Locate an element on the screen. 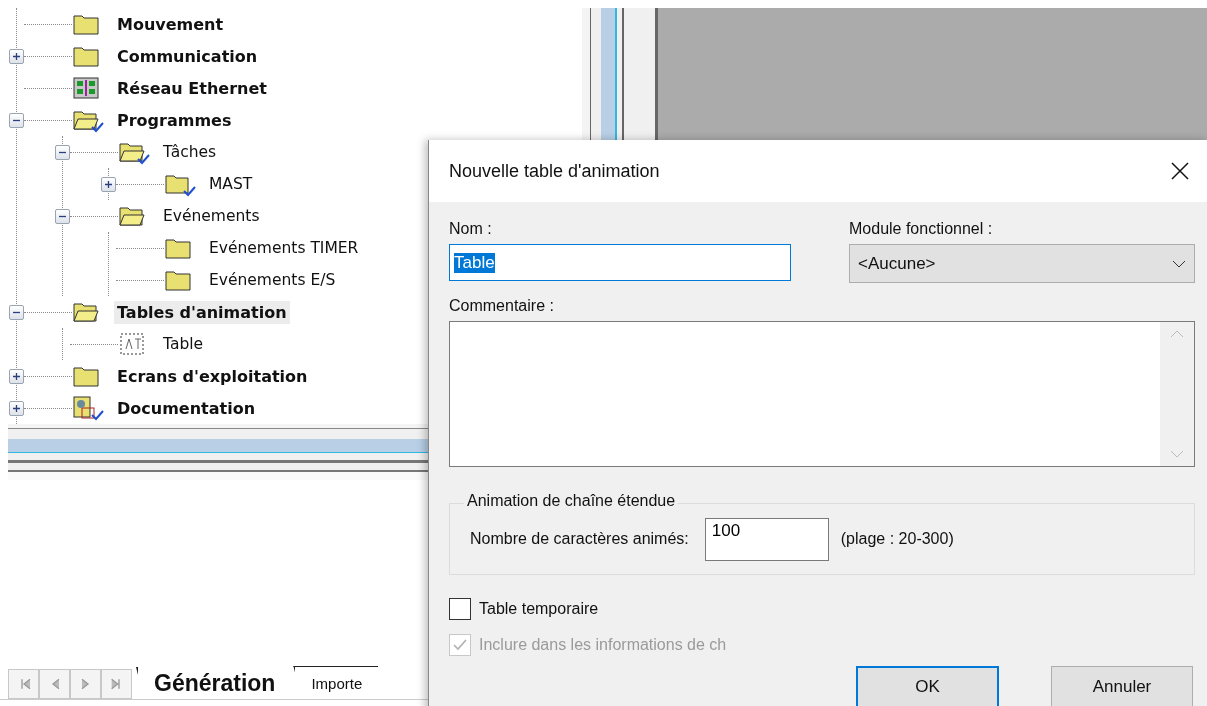  chevron-down-icon is located at coordinates (1179, 263).